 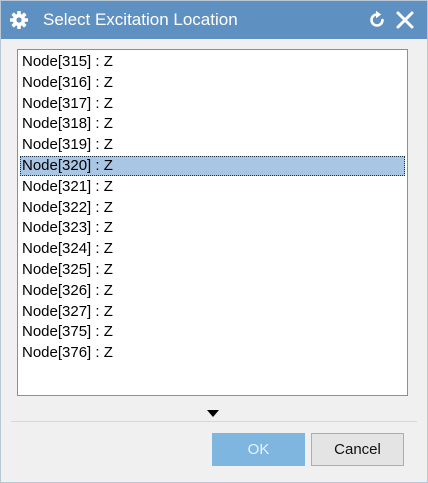 I want to click on list-item: Node[325] : Z, so click(x=212, y=270).